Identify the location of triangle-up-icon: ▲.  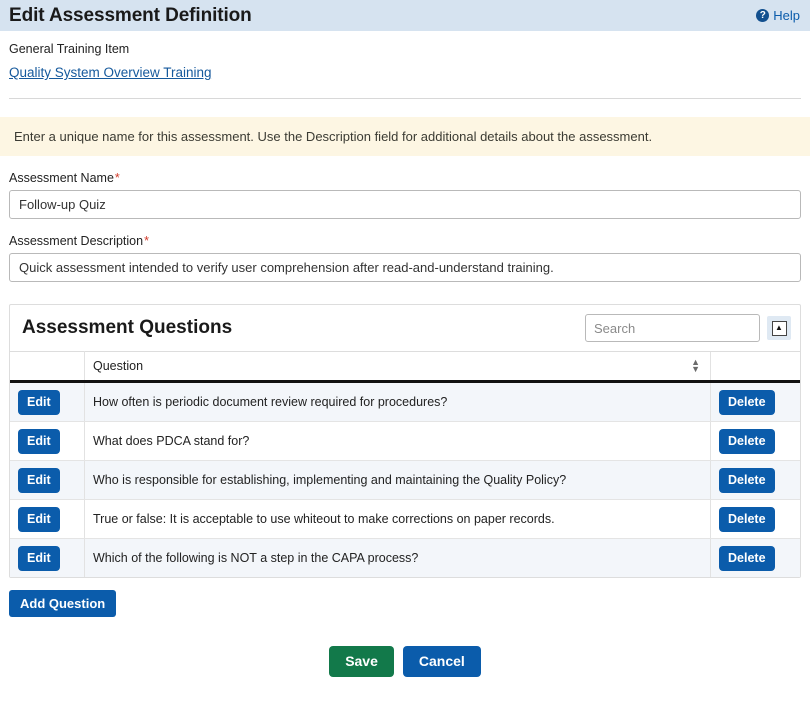
(779, 328).